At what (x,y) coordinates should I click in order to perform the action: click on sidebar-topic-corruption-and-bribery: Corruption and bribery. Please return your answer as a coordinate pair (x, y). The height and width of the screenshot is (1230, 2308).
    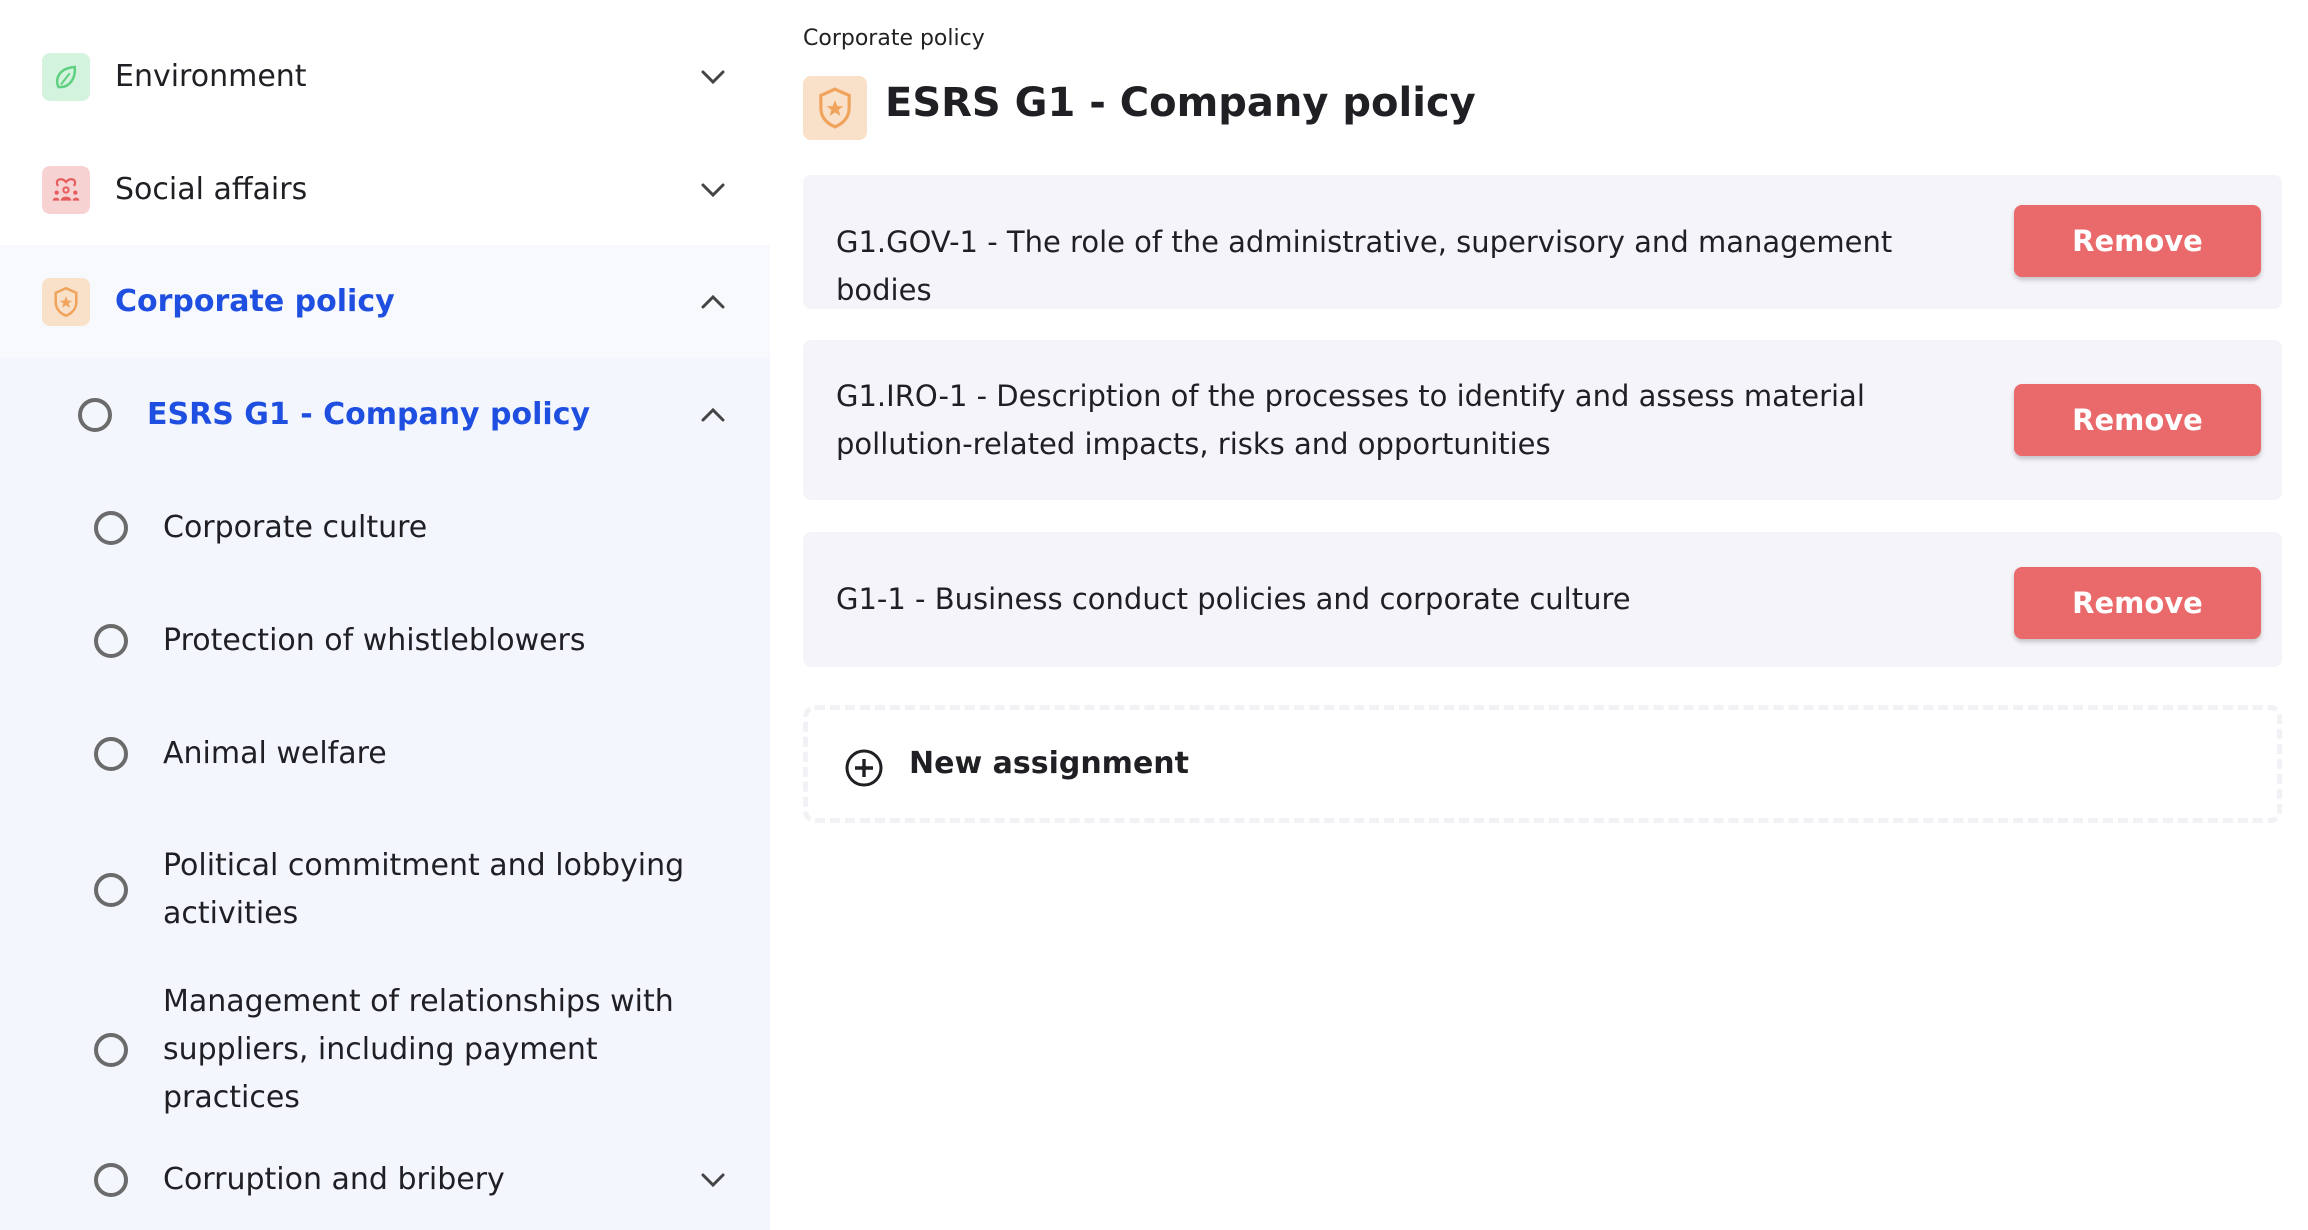
    Looking at the image, I should click on (385, 1180).